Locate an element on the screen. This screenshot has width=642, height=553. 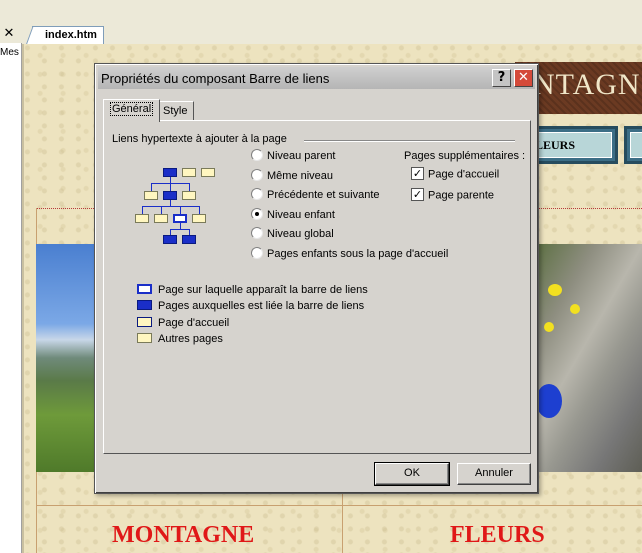
tab-general: Général is located at coordinates (132, 110).